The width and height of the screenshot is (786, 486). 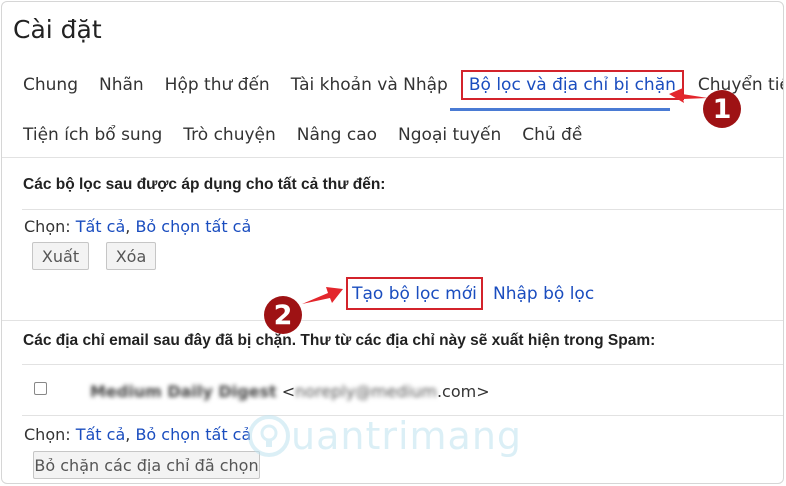 I want to click on active-tab-underline, so click(x=560, y=109).